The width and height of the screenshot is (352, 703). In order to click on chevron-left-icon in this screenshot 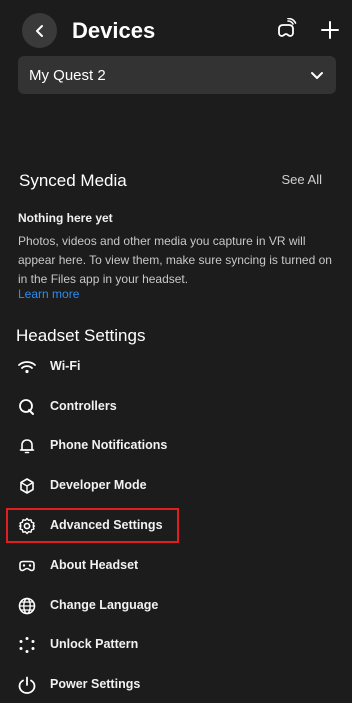, I will do `click(39, 30)`.